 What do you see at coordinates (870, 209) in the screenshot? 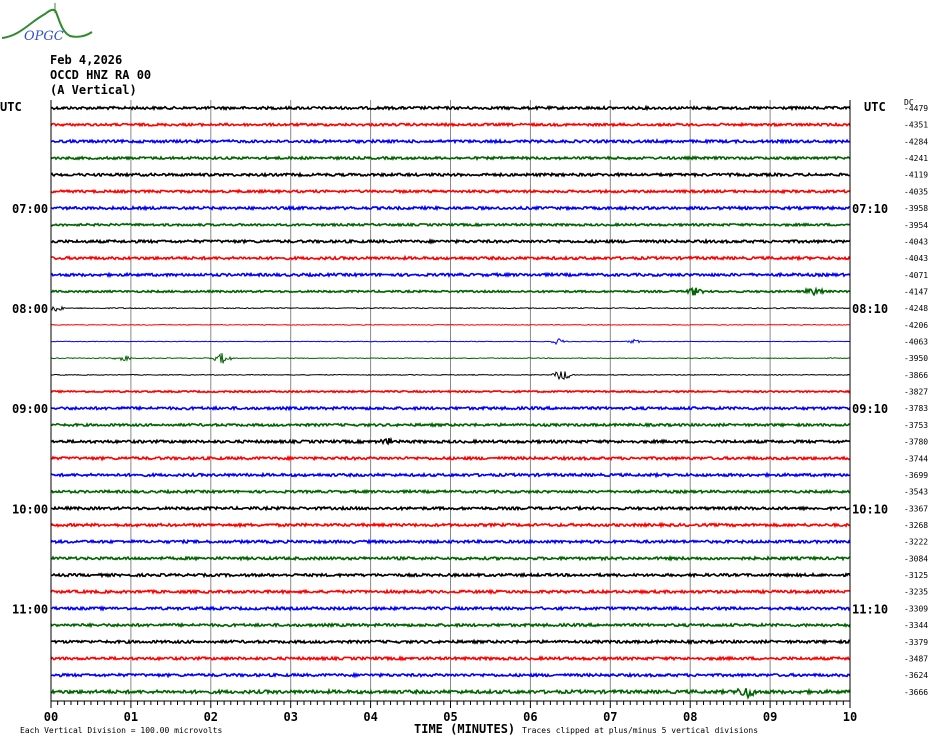
I see `right-time-label: 07:10` at bounding box center [870, 209].